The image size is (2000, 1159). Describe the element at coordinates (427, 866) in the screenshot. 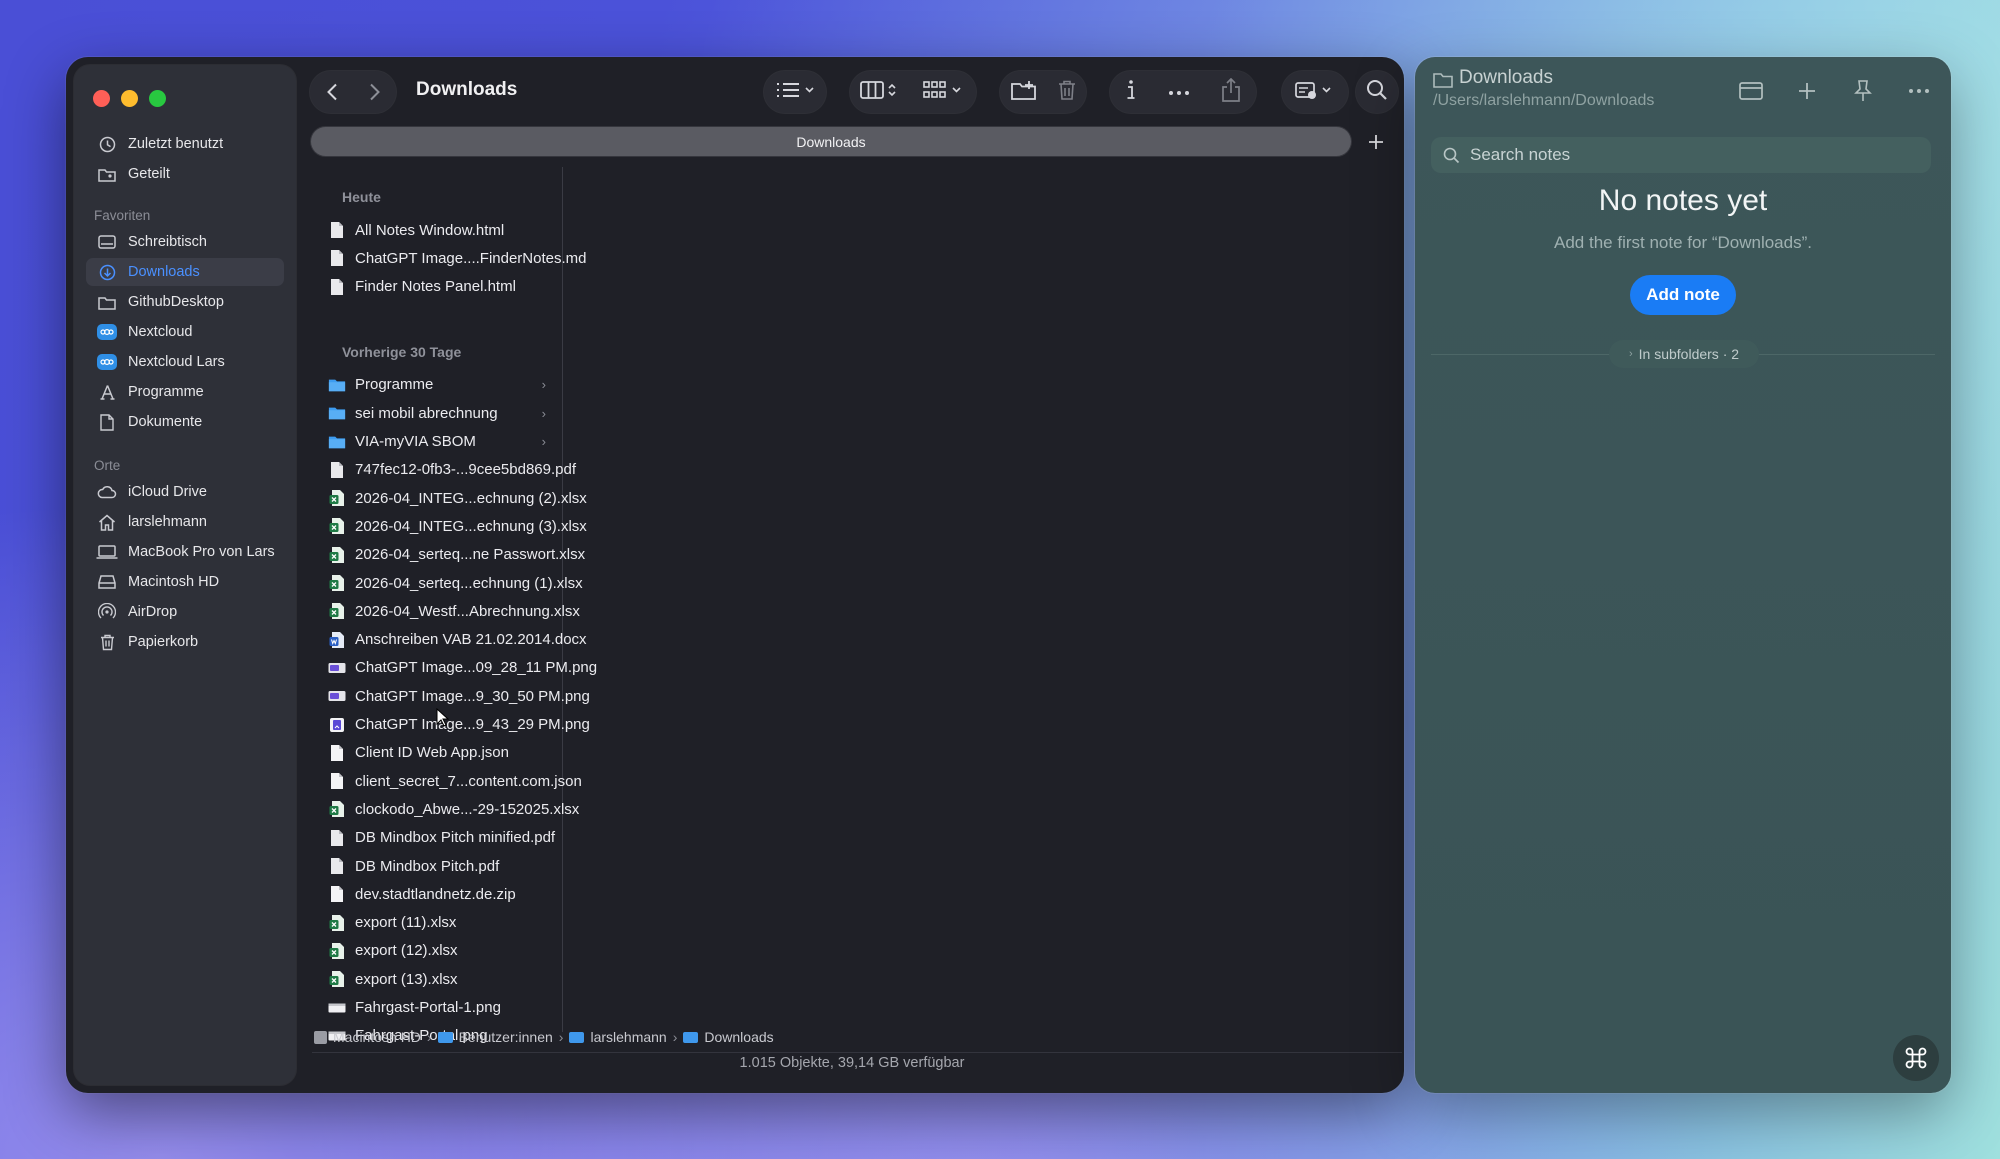

I see `file-name: DB Mindbox Pitch.pdf` at that location.